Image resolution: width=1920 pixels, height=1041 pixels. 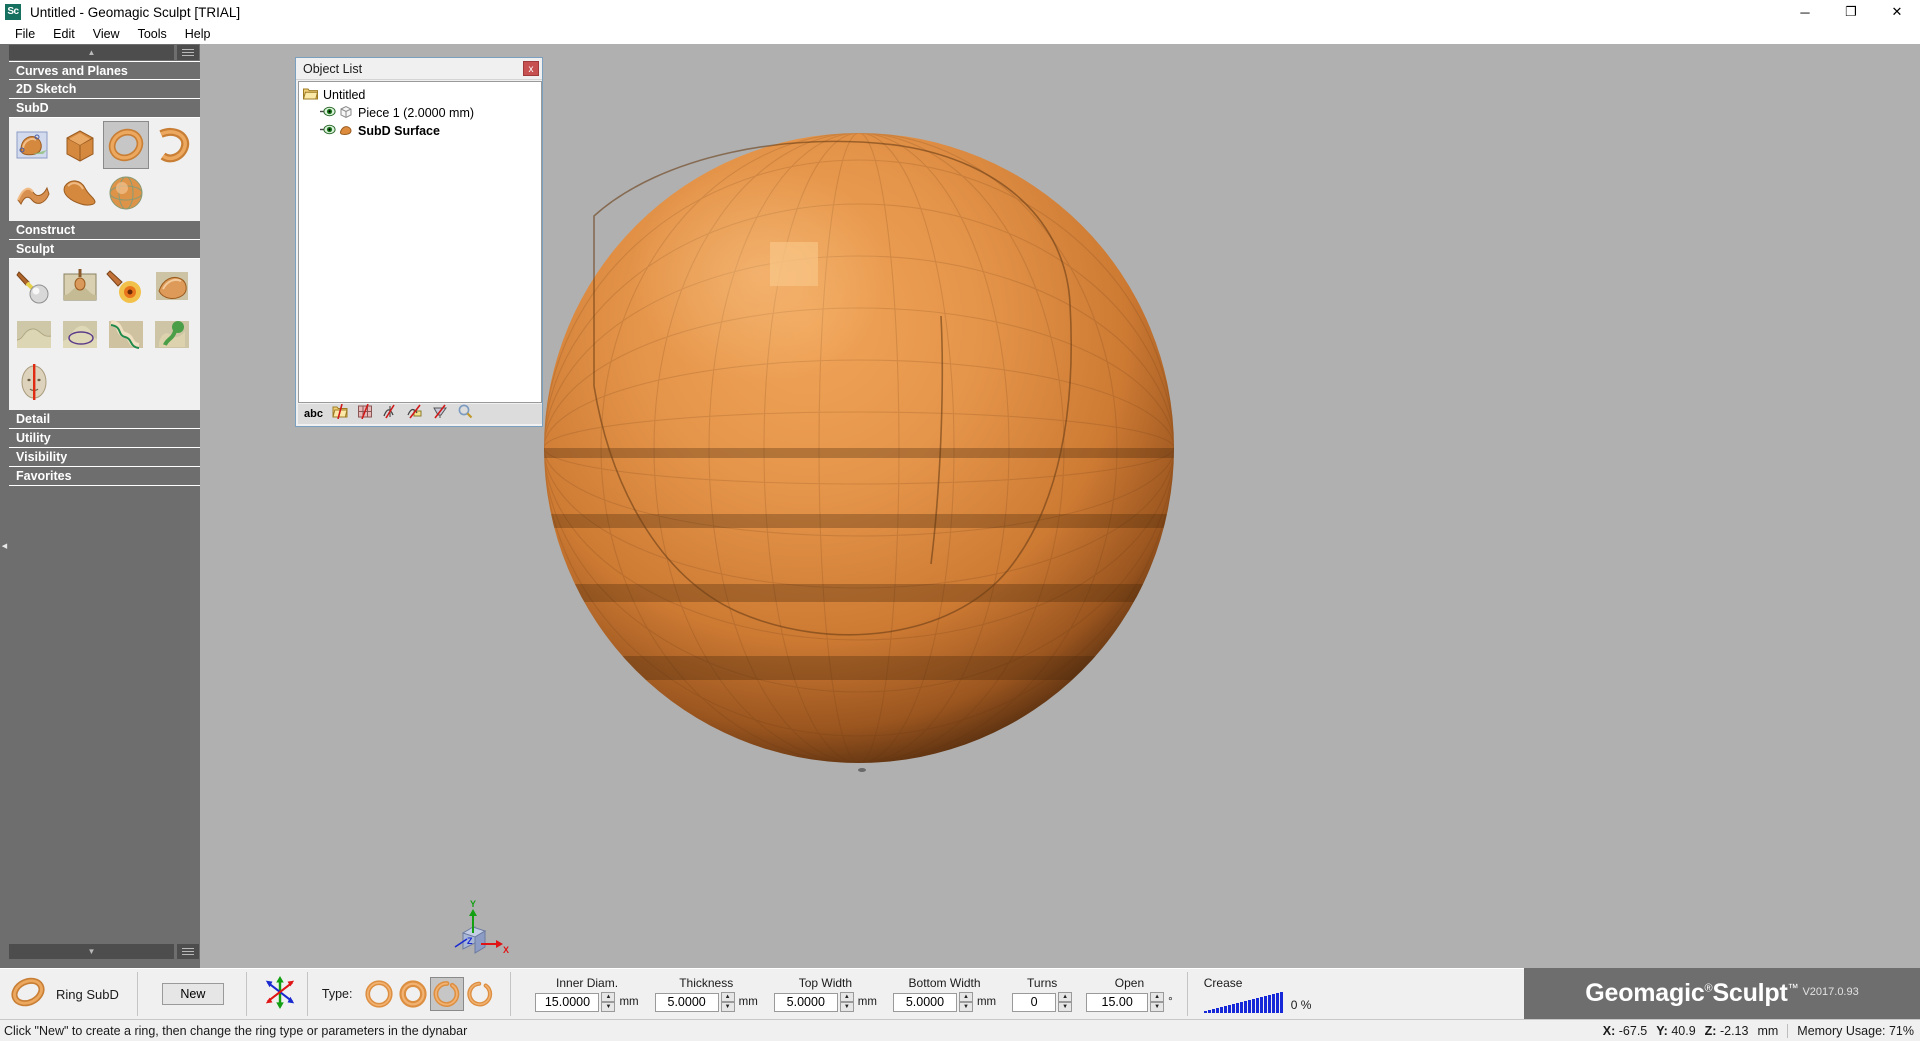 I want to click on abc-label: abc, so click(x=313, y=414).